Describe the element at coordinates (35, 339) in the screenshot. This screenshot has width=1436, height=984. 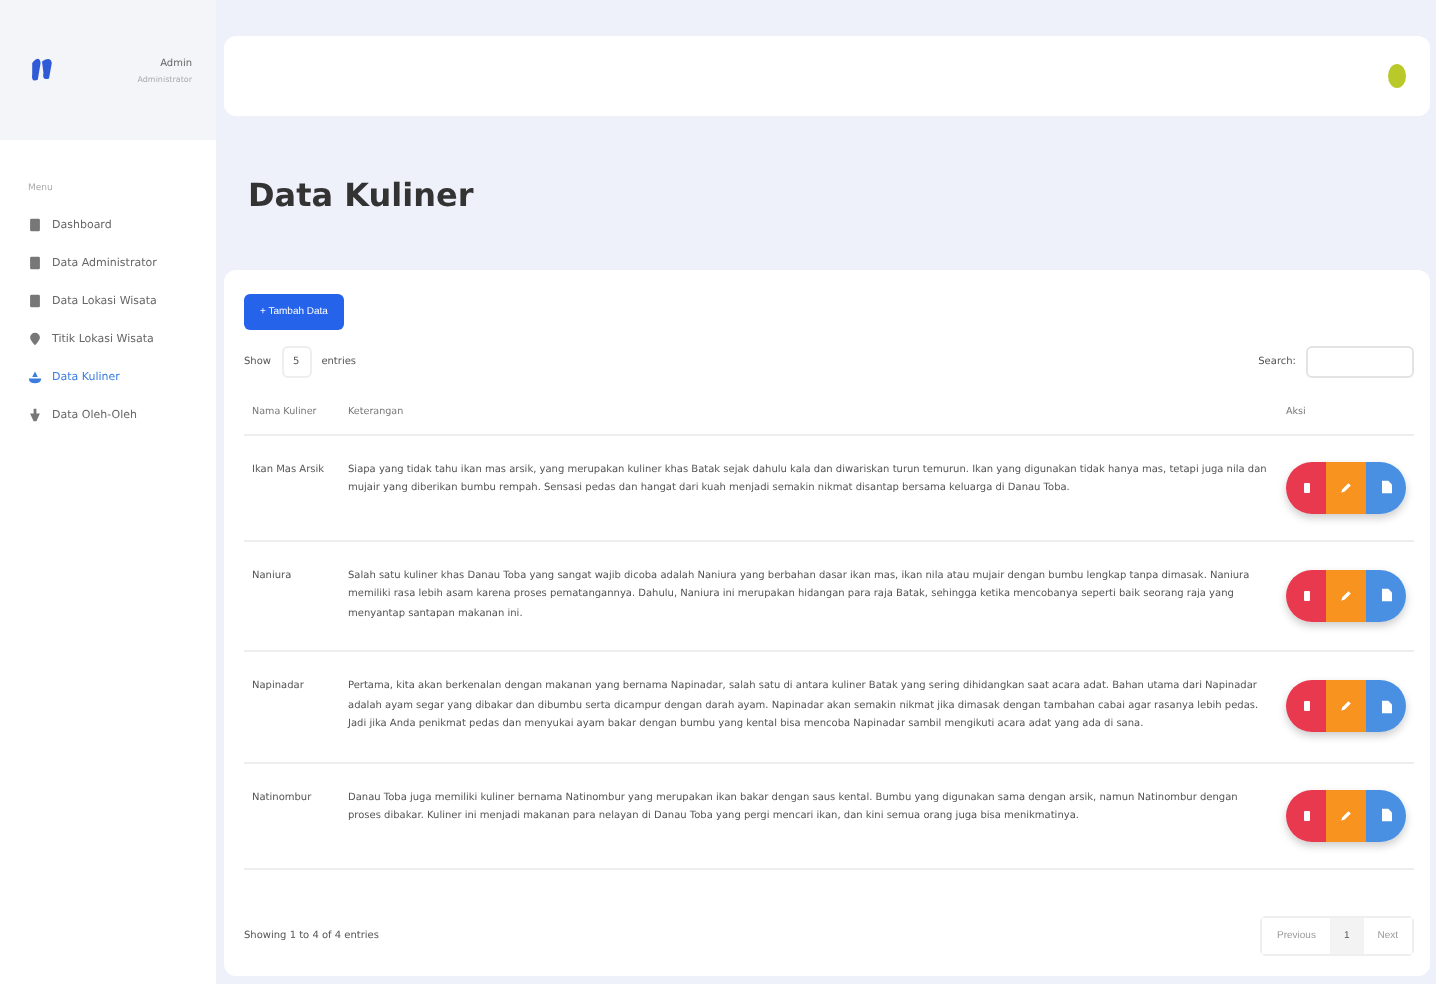
I see `pin-icon` at that location.